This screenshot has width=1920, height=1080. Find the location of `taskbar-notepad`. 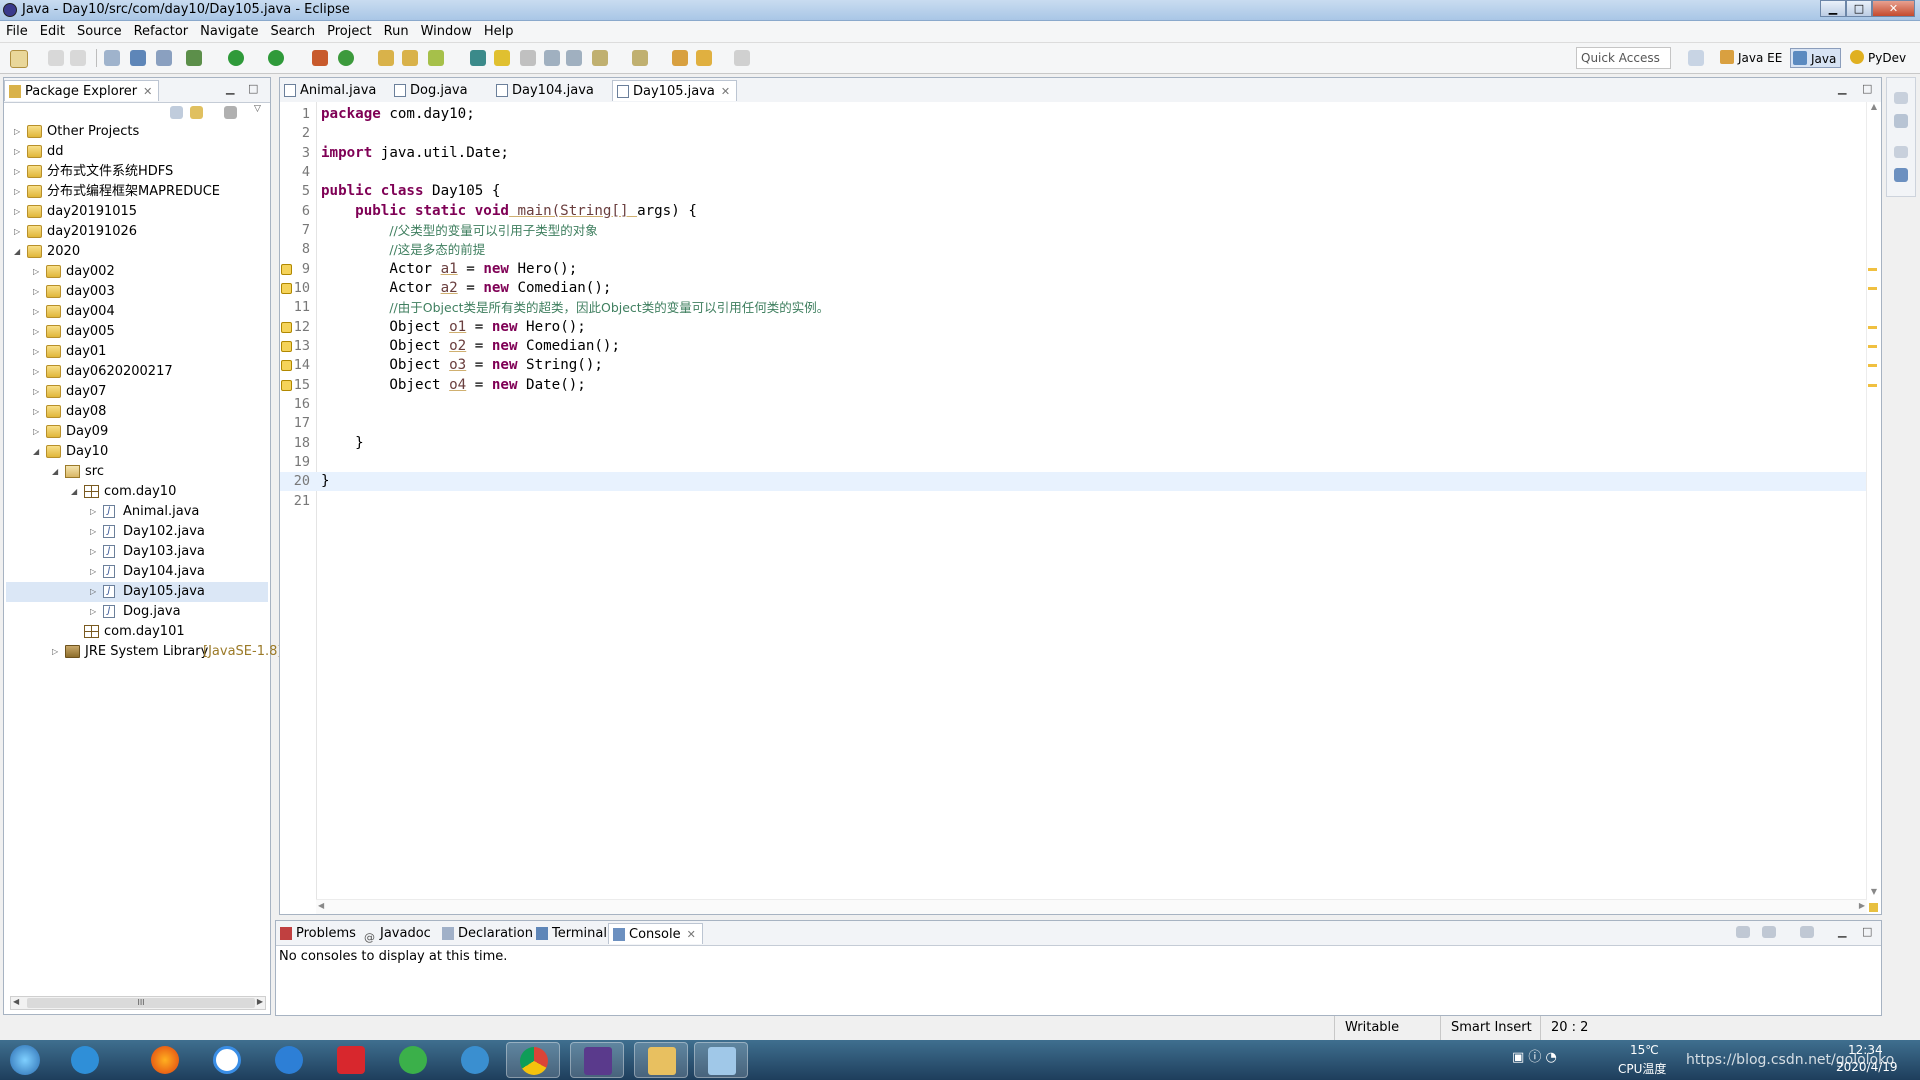

taskbar-notepad is located at coordinates (721, 1060).